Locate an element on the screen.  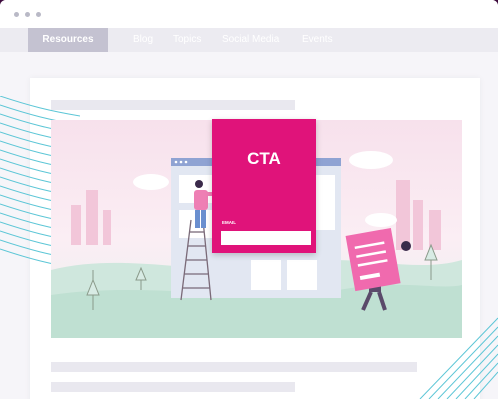
email-field is located at coordinates (266, 238).